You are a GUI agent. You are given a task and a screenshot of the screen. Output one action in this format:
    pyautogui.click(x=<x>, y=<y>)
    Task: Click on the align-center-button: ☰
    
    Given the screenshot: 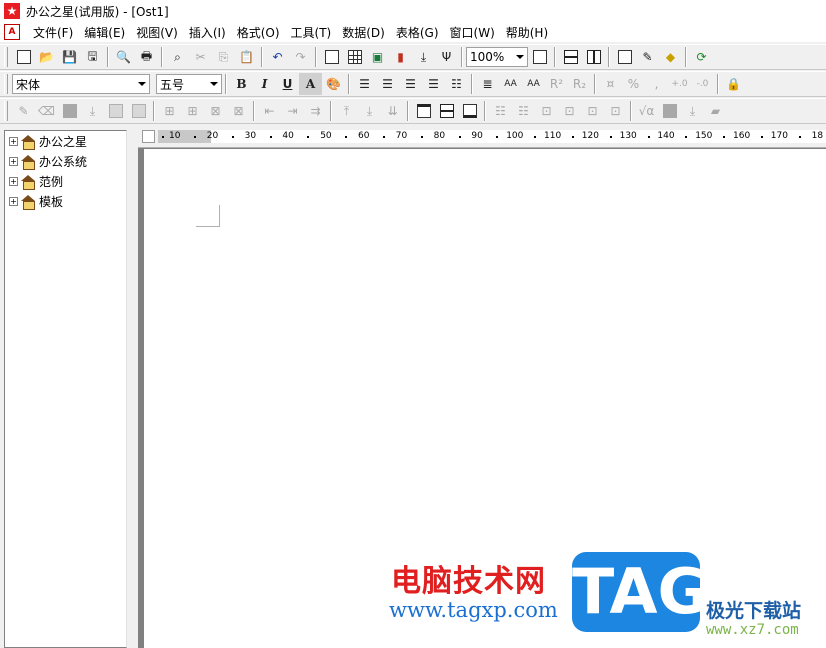 What is the action you would take?
    pyautogui.click(x=387, y=84)
    